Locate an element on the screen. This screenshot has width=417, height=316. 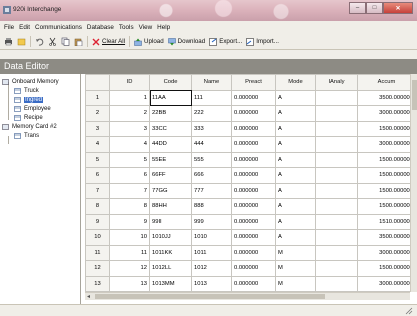
scroll-left-icon: ◂ is located at coordinates (88, 296).